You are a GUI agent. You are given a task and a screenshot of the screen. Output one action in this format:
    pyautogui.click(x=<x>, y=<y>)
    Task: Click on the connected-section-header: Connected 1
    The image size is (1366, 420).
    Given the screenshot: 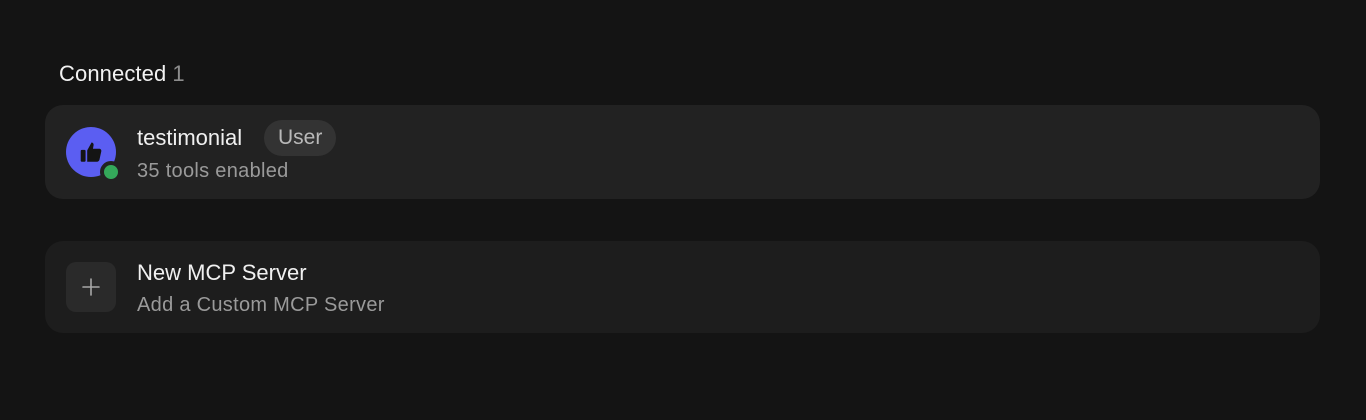 What is the action you would take?
    pyautogui.click(x=122, y=74)
    